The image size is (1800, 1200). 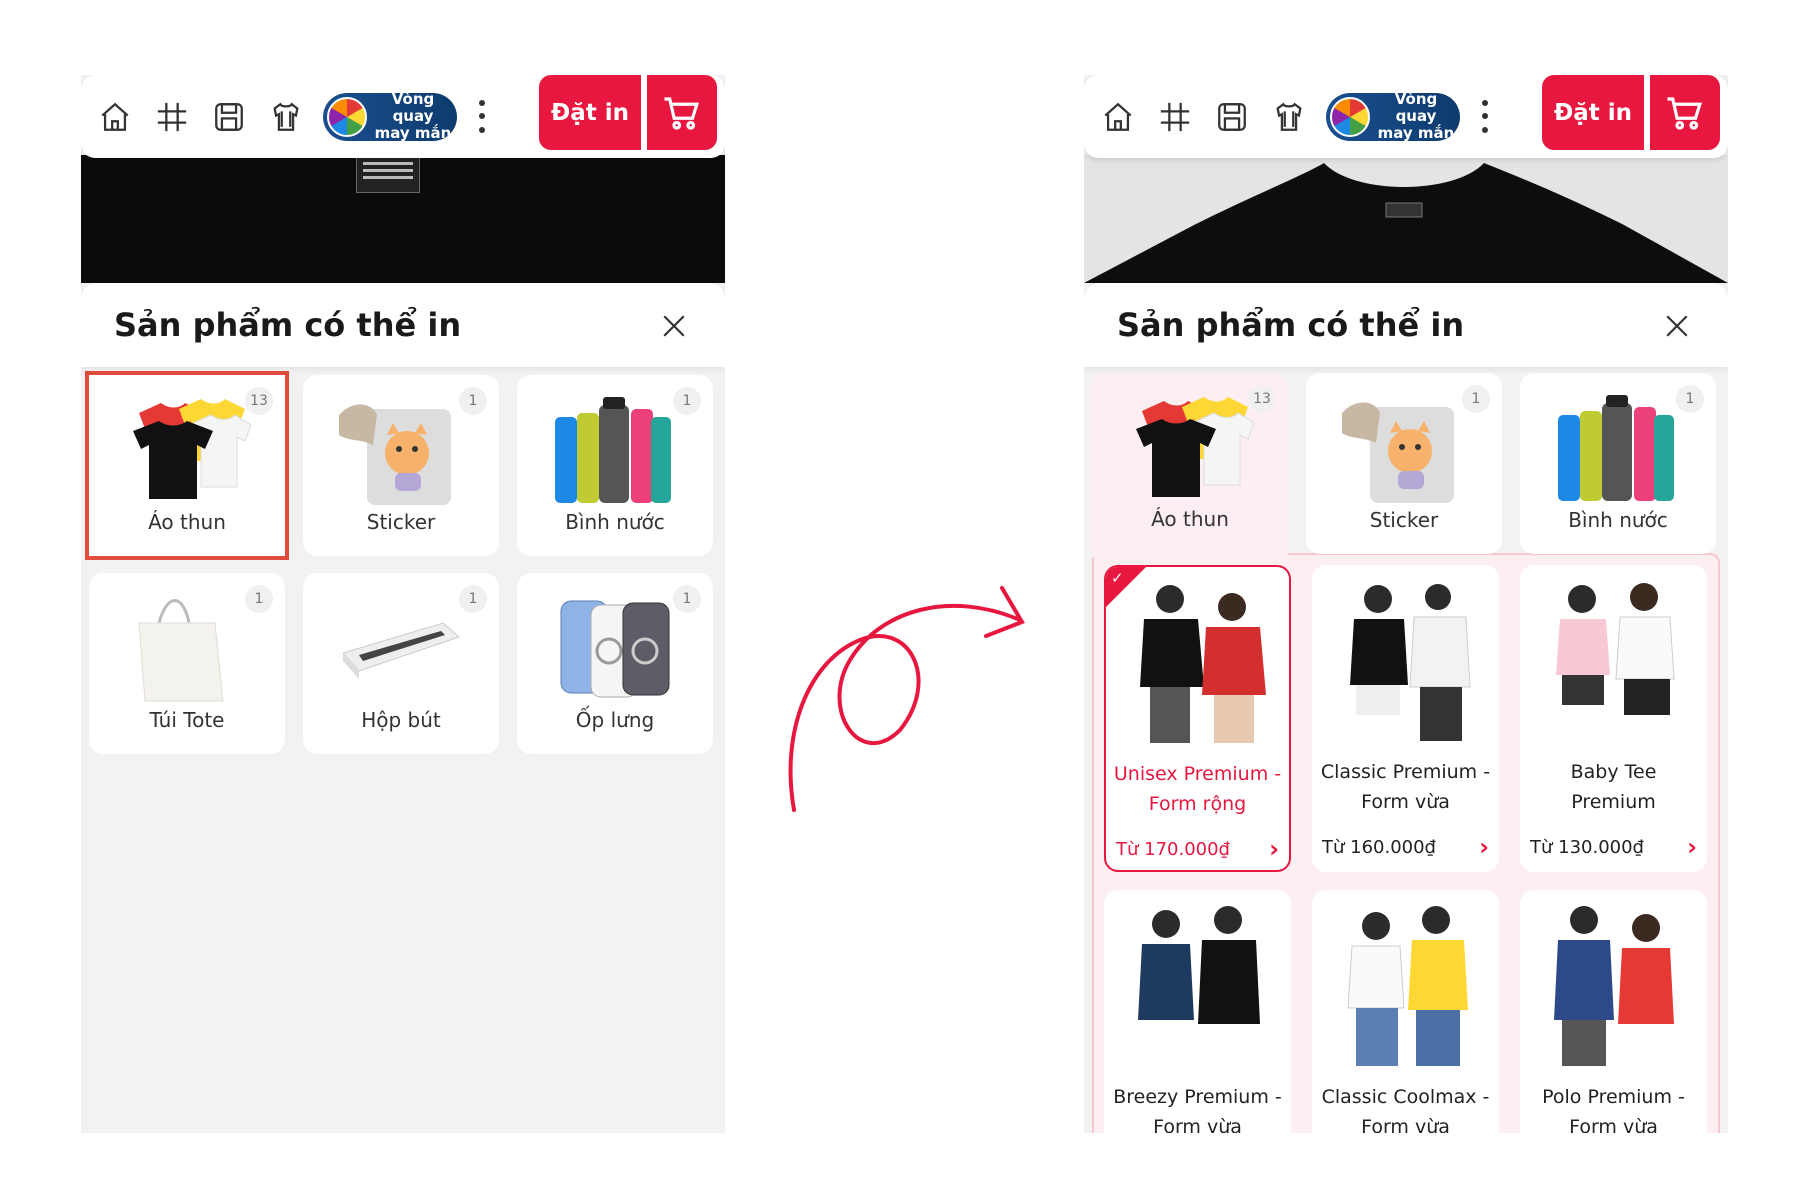 I want to click on product-card-classic-premium: Classic Premium - Form vừa Từ 160.000₫ ›, so click(x=1405, y=718).